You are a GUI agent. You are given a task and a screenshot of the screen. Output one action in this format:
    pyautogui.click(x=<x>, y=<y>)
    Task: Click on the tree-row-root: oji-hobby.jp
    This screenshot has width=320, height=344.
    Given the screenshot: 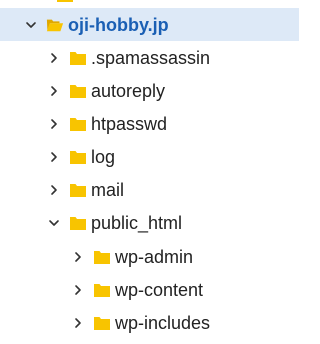 What is the action you would take?
    pyautogui.click(x=149, y=24)
    